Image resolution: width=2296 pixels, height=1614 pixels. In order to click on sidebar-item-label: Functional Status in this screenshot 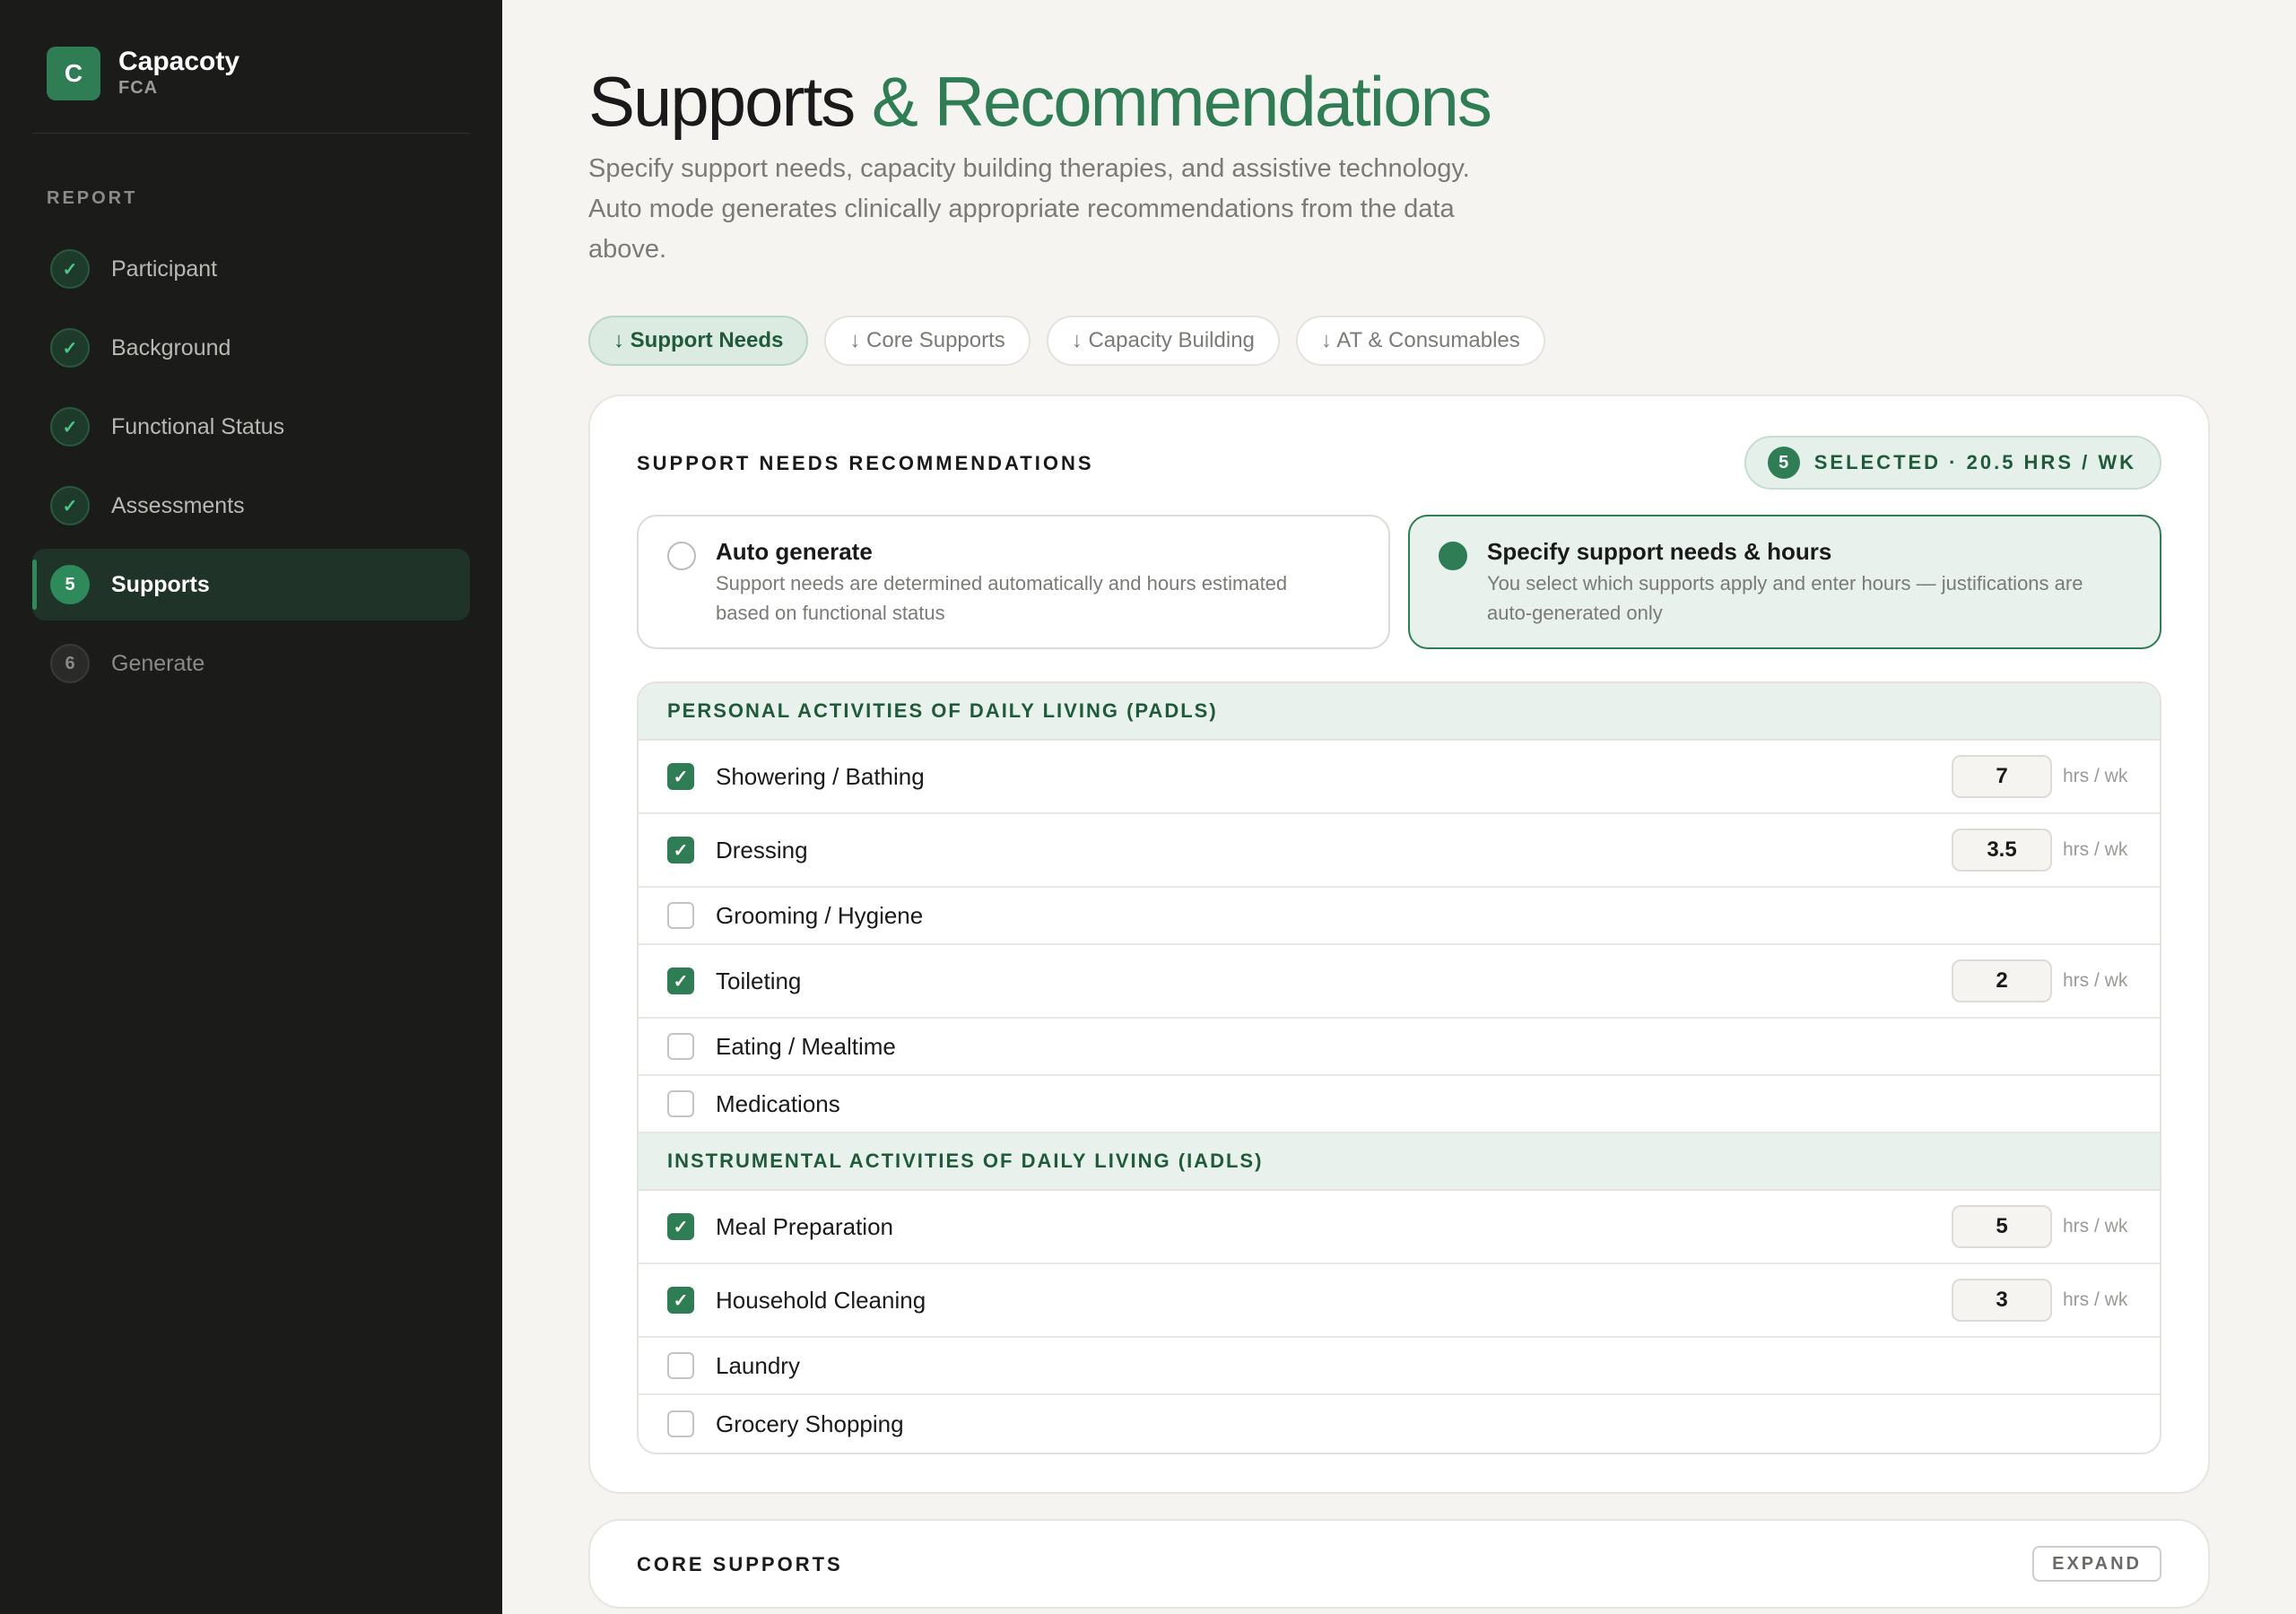, I will do `click(198, 426)`.